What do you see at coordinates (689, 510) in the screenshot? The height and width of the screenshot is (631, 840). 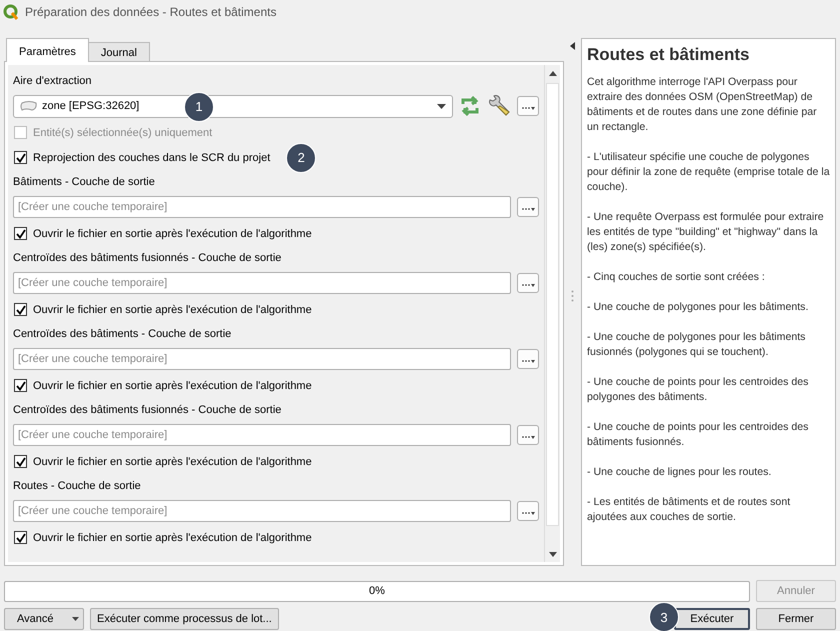 I see `help-paragraph: - Les entités de bâtiments et de routes sont ajoutées aux couches de sortie.` at bounding box center [689, 510].